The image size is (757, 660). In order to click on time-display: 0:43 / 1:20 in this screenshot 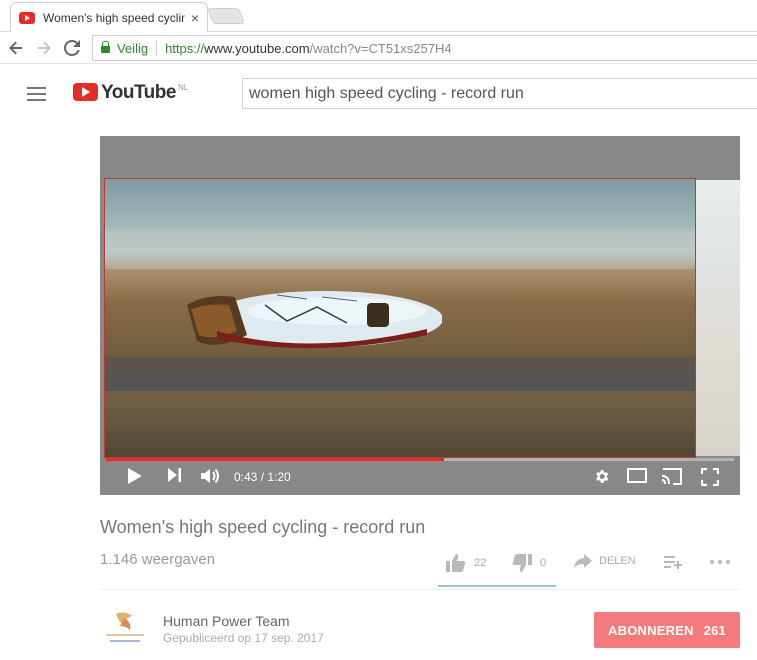, I will do `click(262, 477)`.